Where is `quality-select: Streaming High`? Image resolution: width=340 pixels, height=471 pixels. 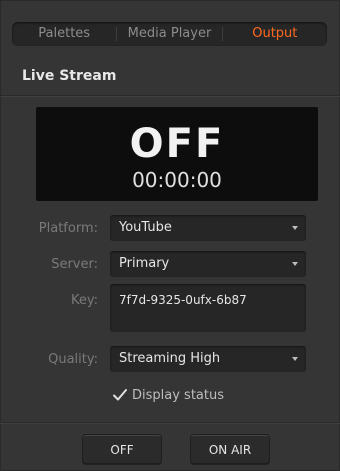 quality-select: Streaming High is located at coordinates (208, 359).